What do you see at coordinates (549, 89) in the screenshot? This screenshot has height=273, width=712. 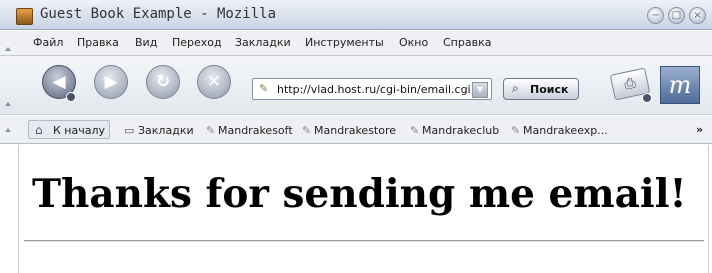 I see `search-button-label: Поиск` at bounding box center [549, 89].